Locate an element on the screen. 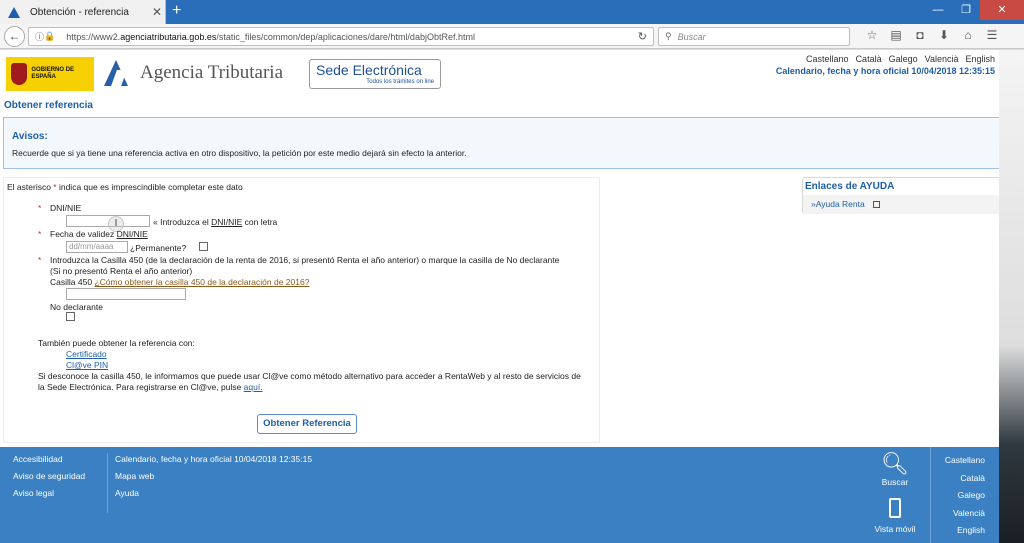  vista-movil-label: Vista móvil is located at coordinates (895, 529).